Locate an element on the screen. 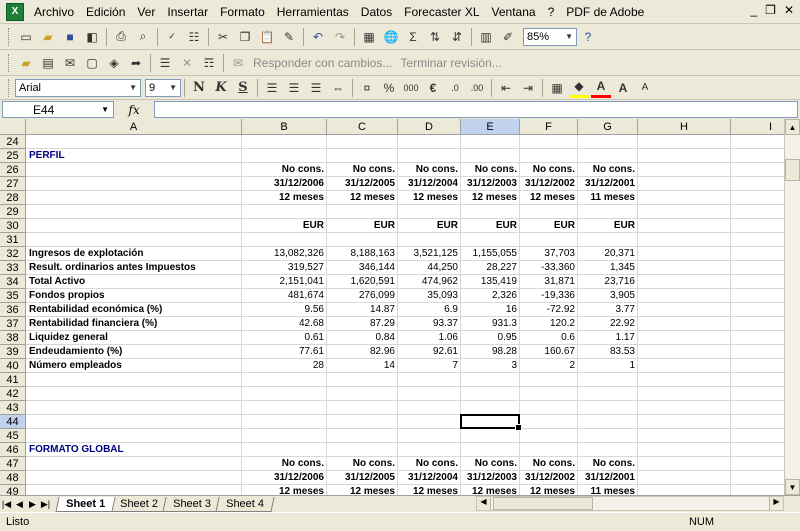 The width and height of the screenshot is (800, 531). cell-G47: No cons. is located at coordinates (608, 464).